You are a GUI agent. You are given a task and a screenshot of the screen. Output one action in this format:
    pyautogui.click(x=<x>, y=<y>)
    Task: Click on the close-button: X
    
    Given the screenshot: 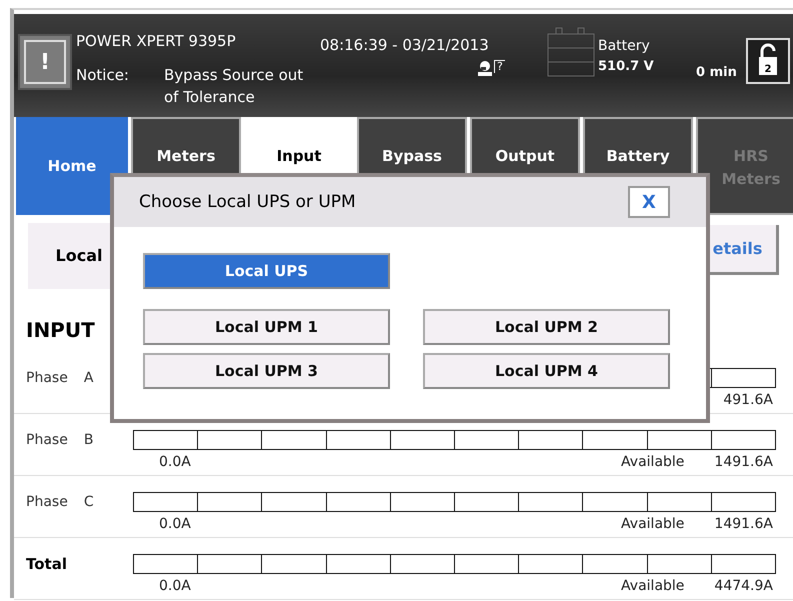 What is the action you would take?
    pyautogui.click(x=649, y=202)
    